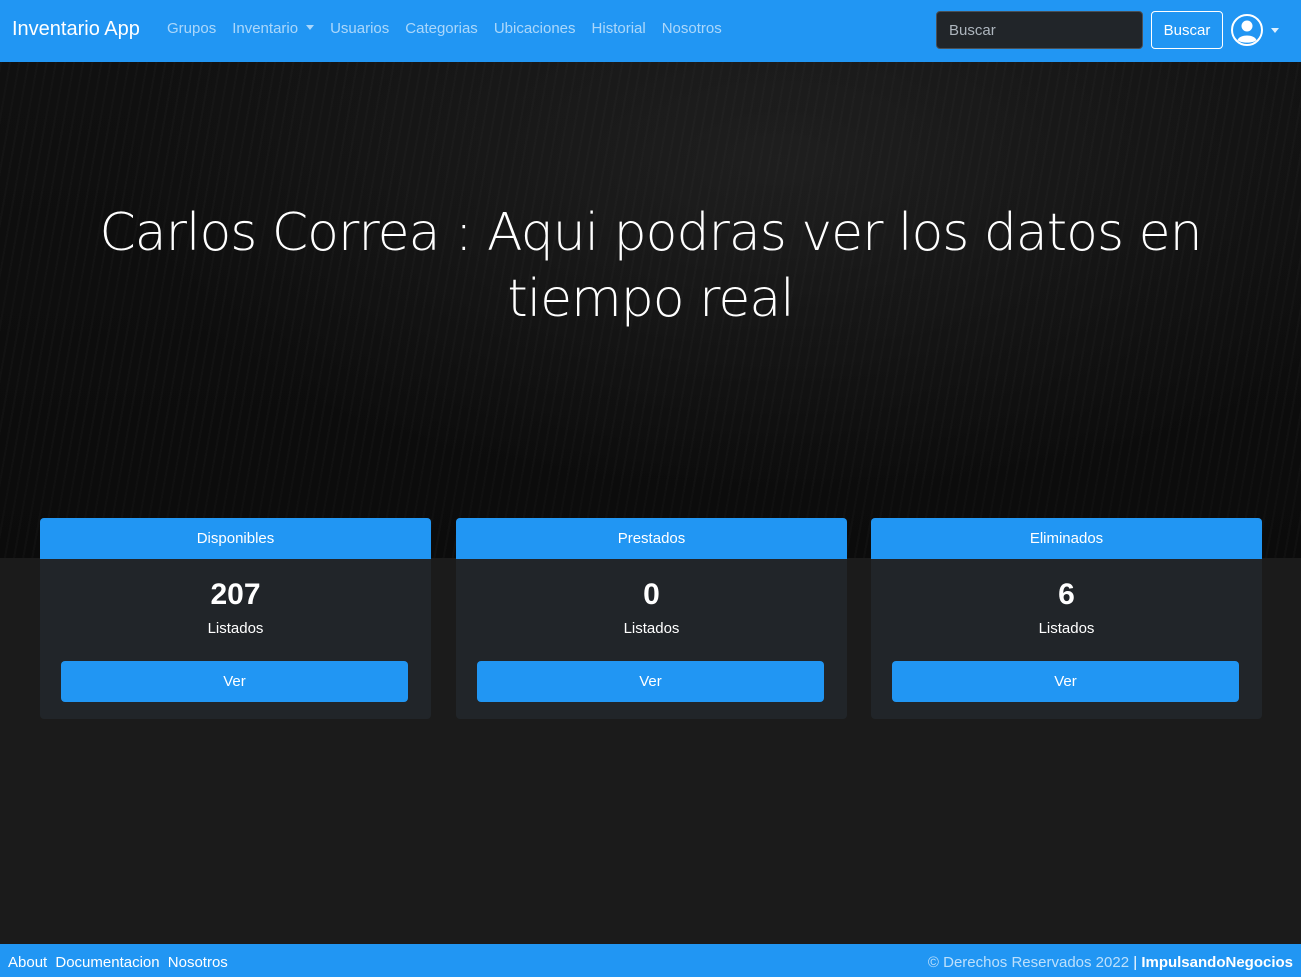 Image resolution: width=1301 pixels, height=977 pixels. What do you see at coordinates (107, 962) in the screenshot?
I see `footer-link-documentacion: Documentacion` at bounding box center [107, 962].